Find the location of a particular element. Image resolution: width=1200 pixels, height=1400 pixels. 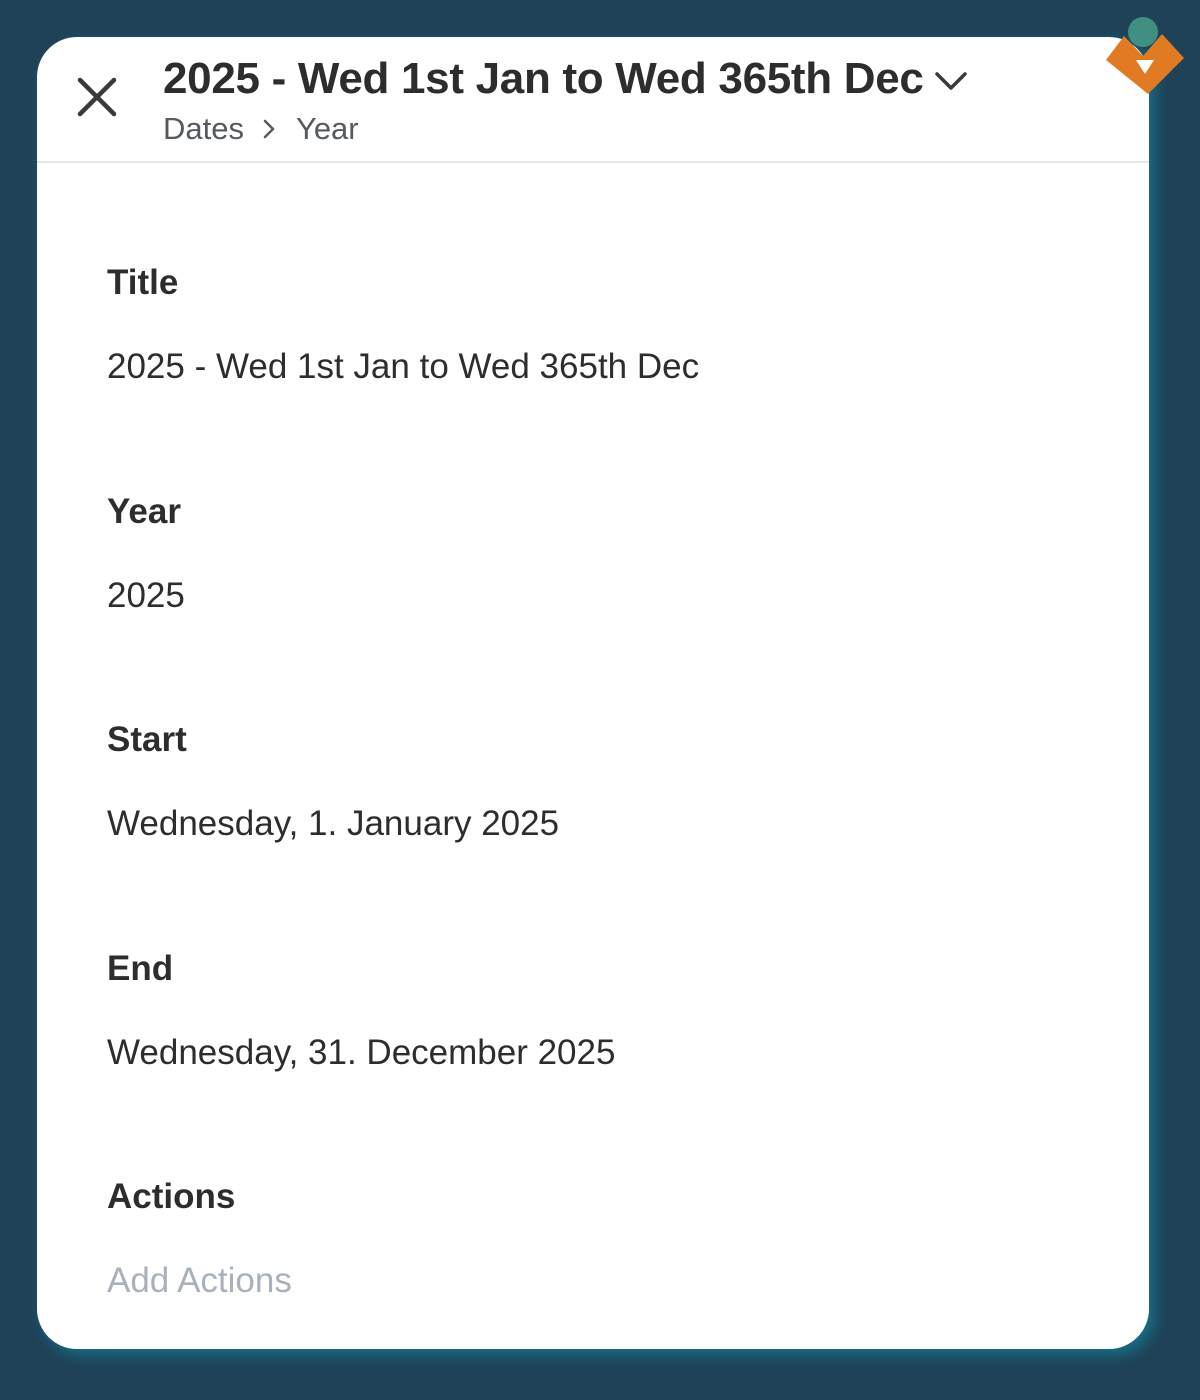

field-label-year: Year is located at coordinates (144, 511).